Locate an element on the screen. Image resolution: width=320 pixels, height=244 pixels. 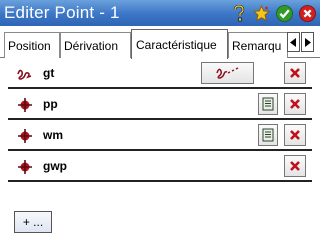
chevron-right-icon is located at coordinates (308, 42).